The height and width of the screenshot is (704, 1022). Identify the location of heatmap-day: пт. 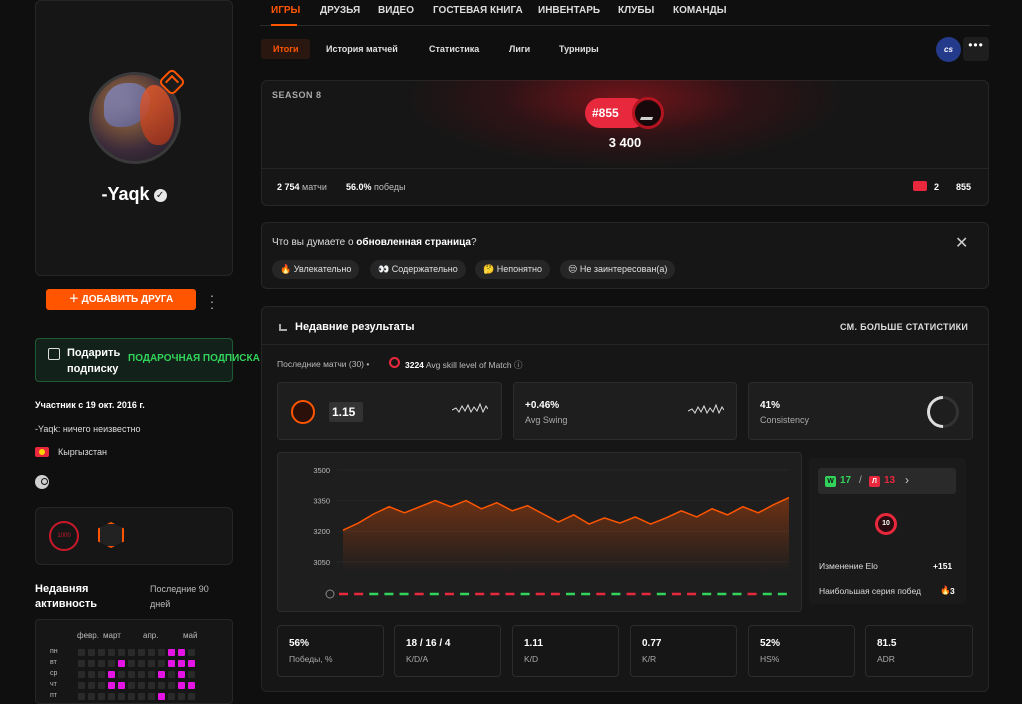
(53, 695).